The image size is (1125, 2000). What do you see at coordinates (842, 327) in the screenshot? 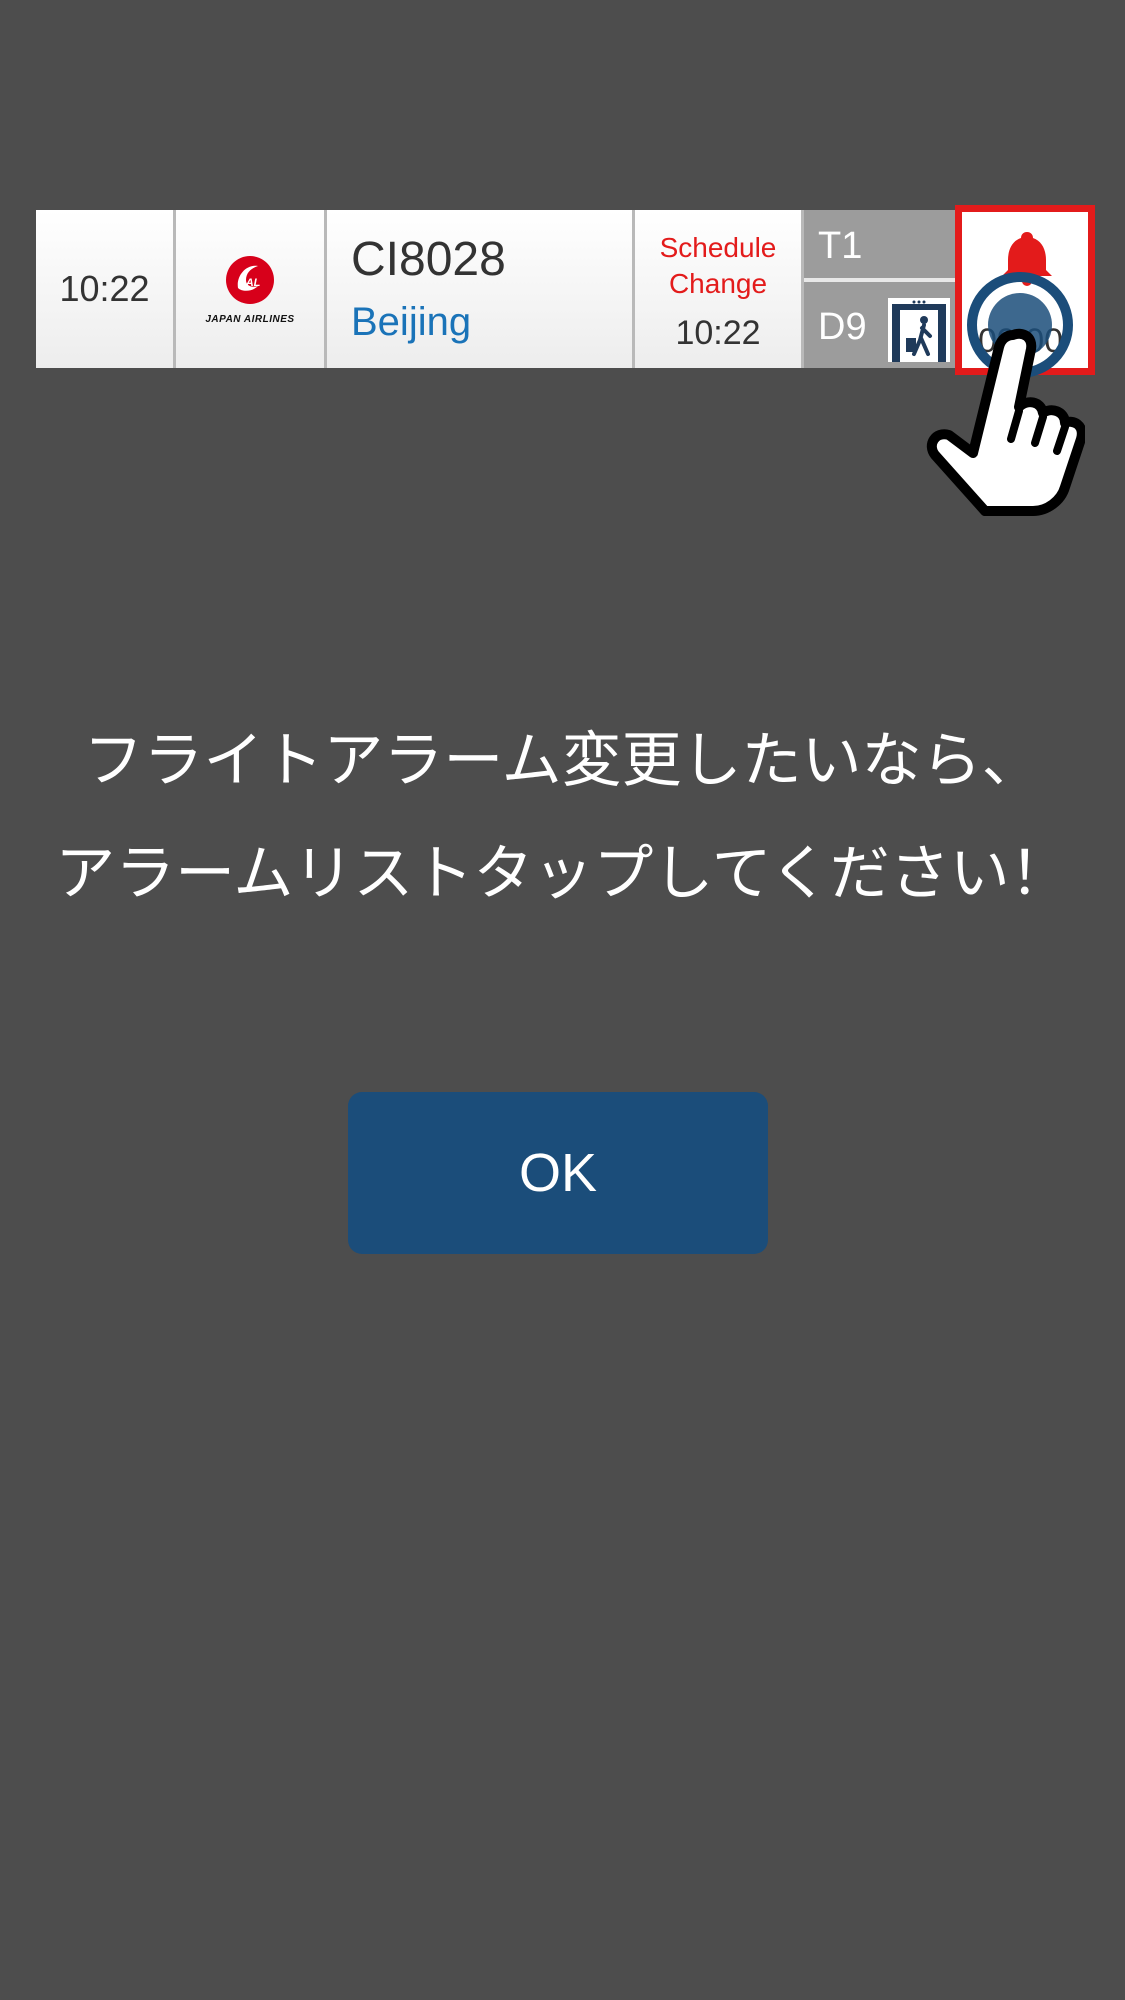
I see `gate: D9` at bounding box center [842, 327].